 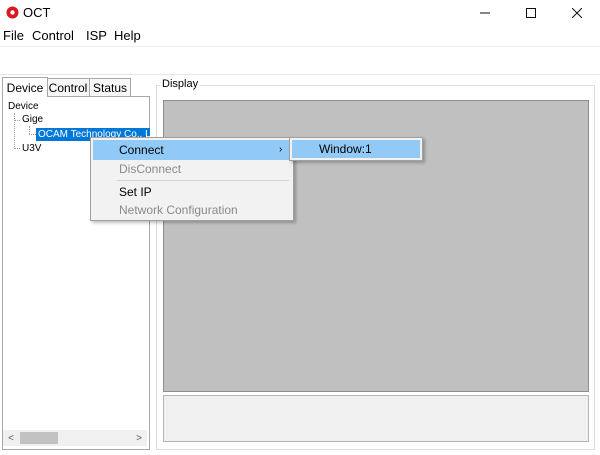 What do you see at coordinates (53, 35) in the screenshot?
I see `menu-control: Control` at bounding box center [53, 35].